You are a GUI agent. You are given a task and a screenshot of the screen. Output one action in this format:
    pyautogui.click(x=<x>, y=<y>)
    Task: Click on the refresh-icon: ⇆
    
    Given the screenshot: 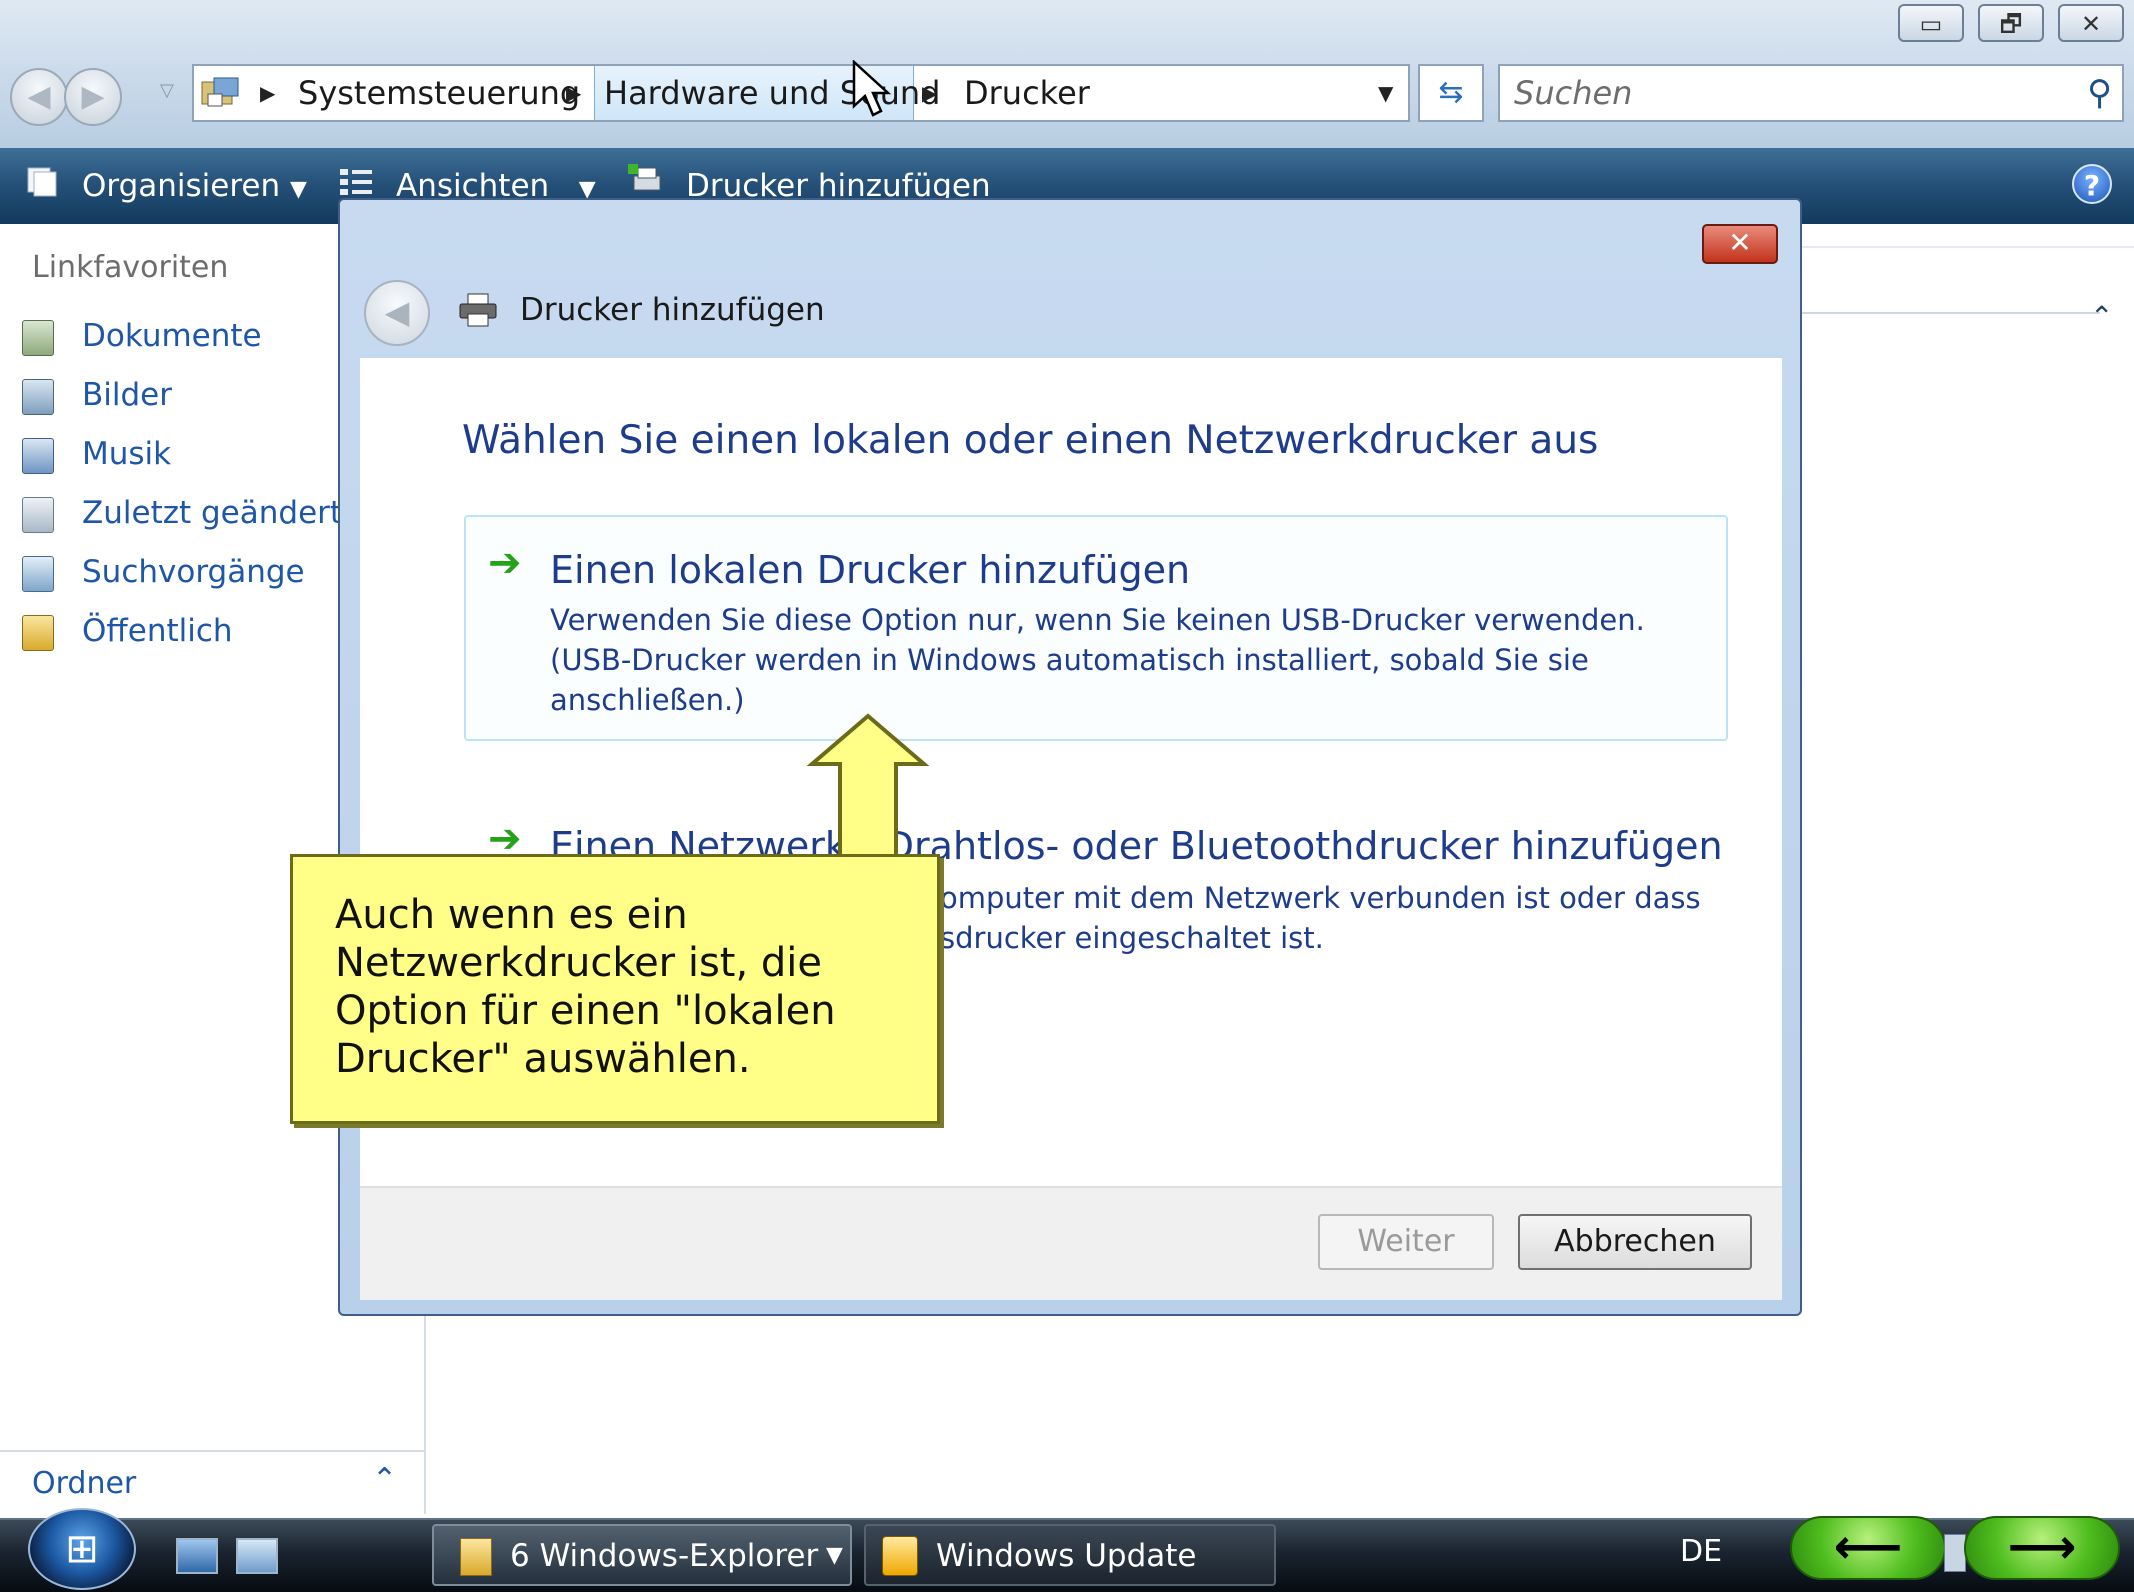 What is the action you would take?
    pyautogui.click(x=1451, y=92)
    